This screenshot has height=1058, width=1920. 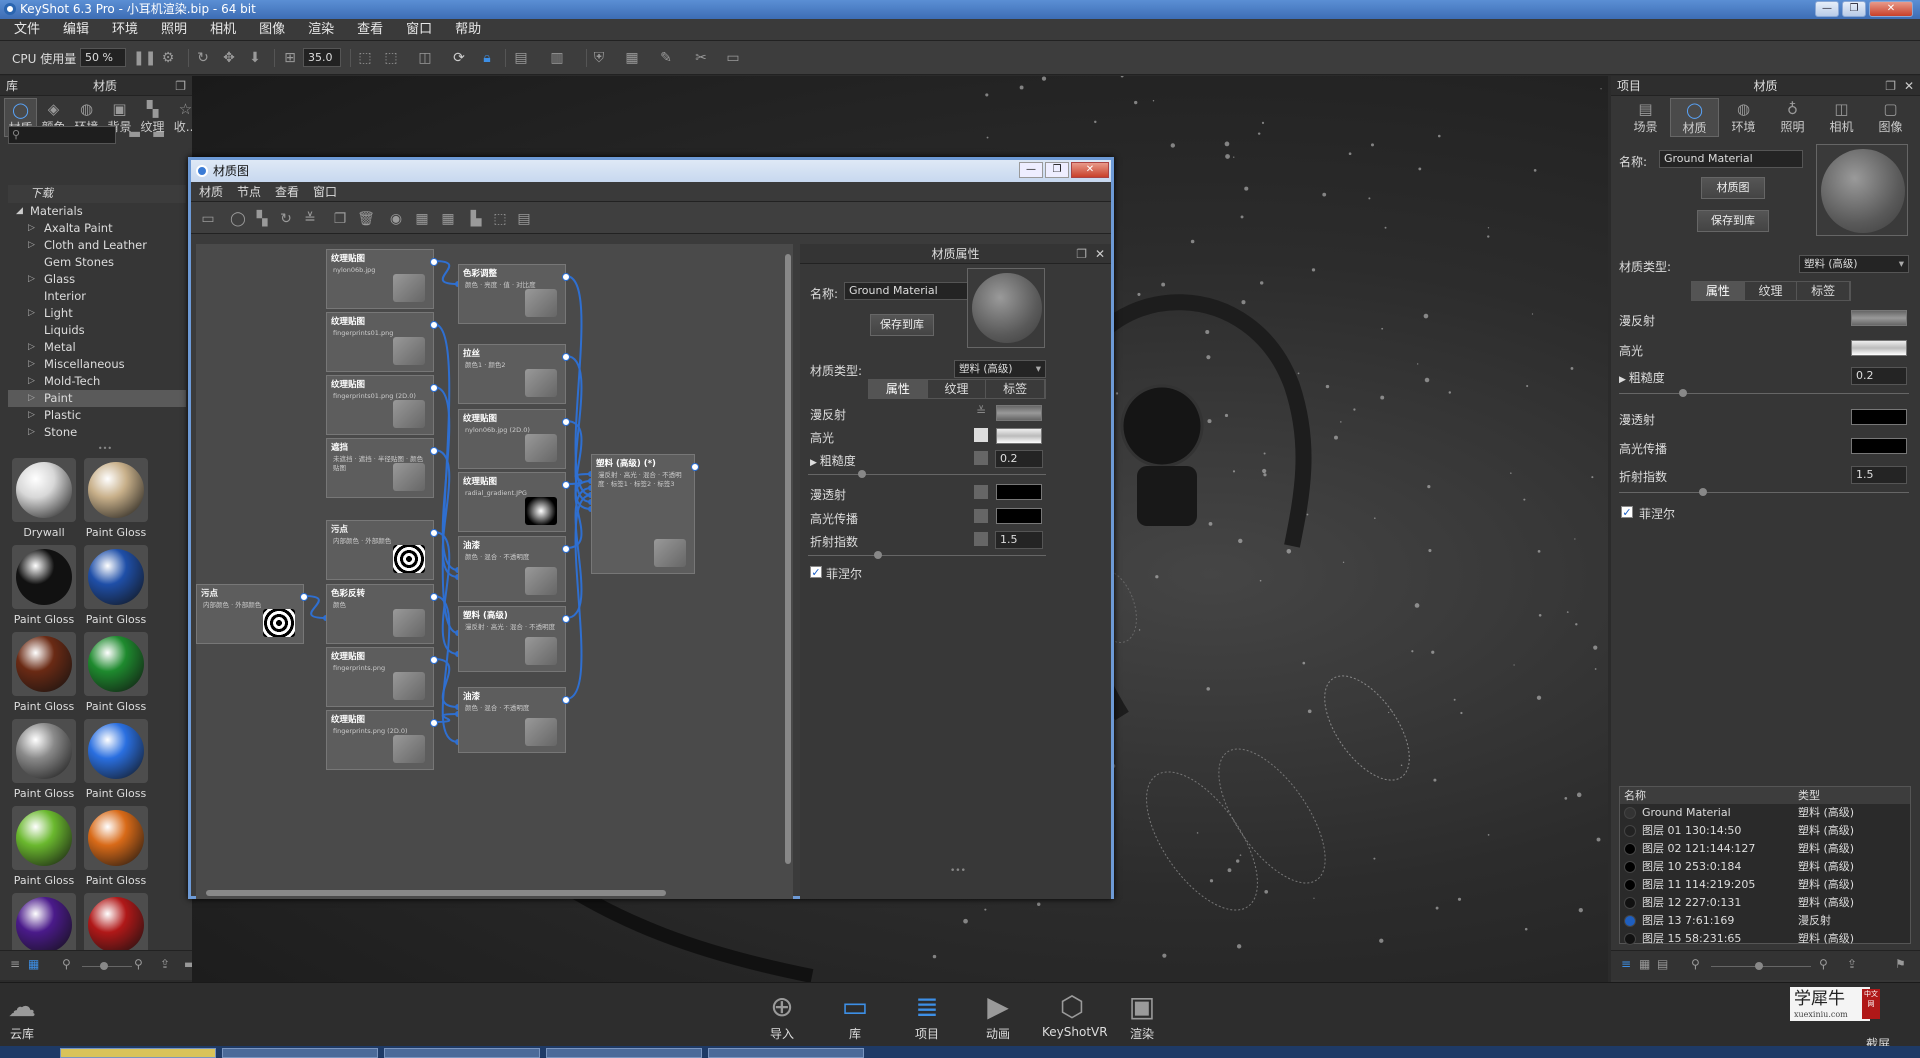 I want to click on graph-node: 油漆 颜色 · 混合 · 不透明度, so click(x=514, y=720).